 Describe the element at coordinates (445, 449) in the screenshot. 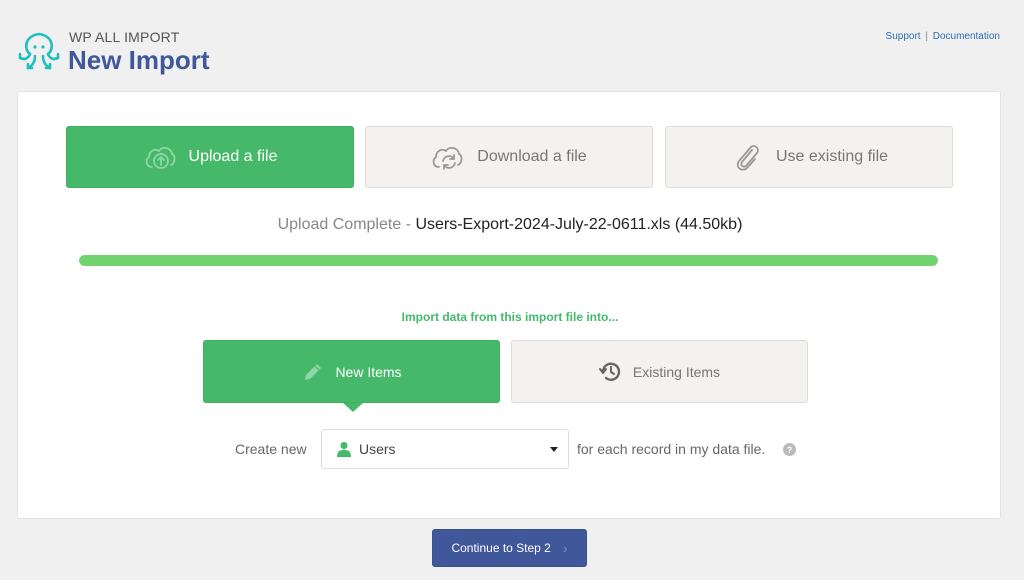

I see `post-type-select: Users` at that location.